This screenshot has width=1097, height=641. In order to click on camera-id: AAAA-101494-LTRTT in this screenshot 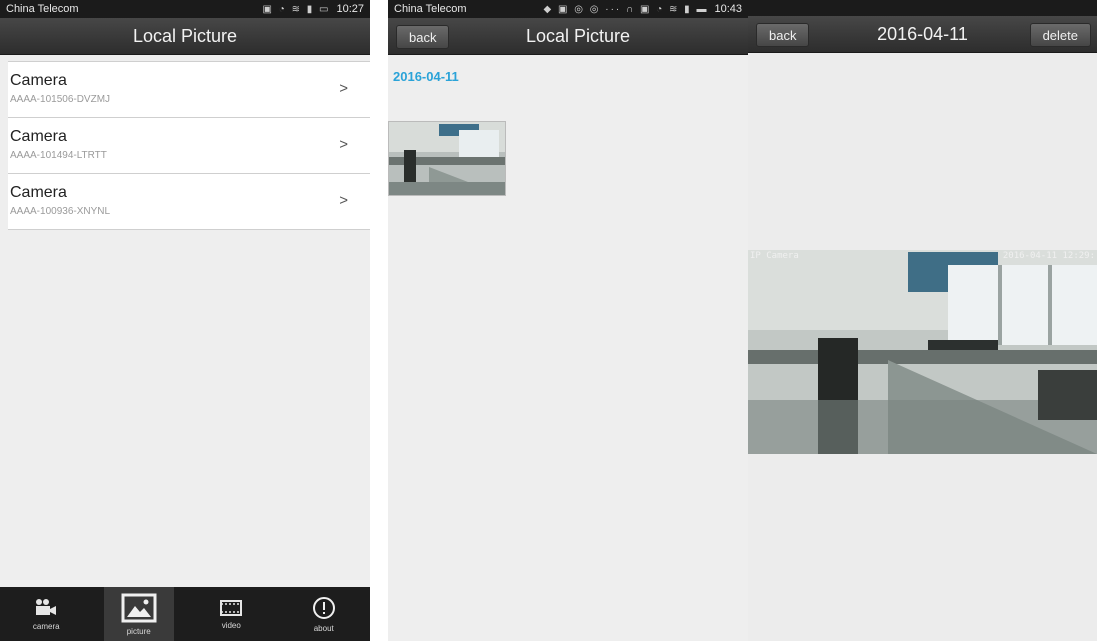, I will do `click(58, 155)`.